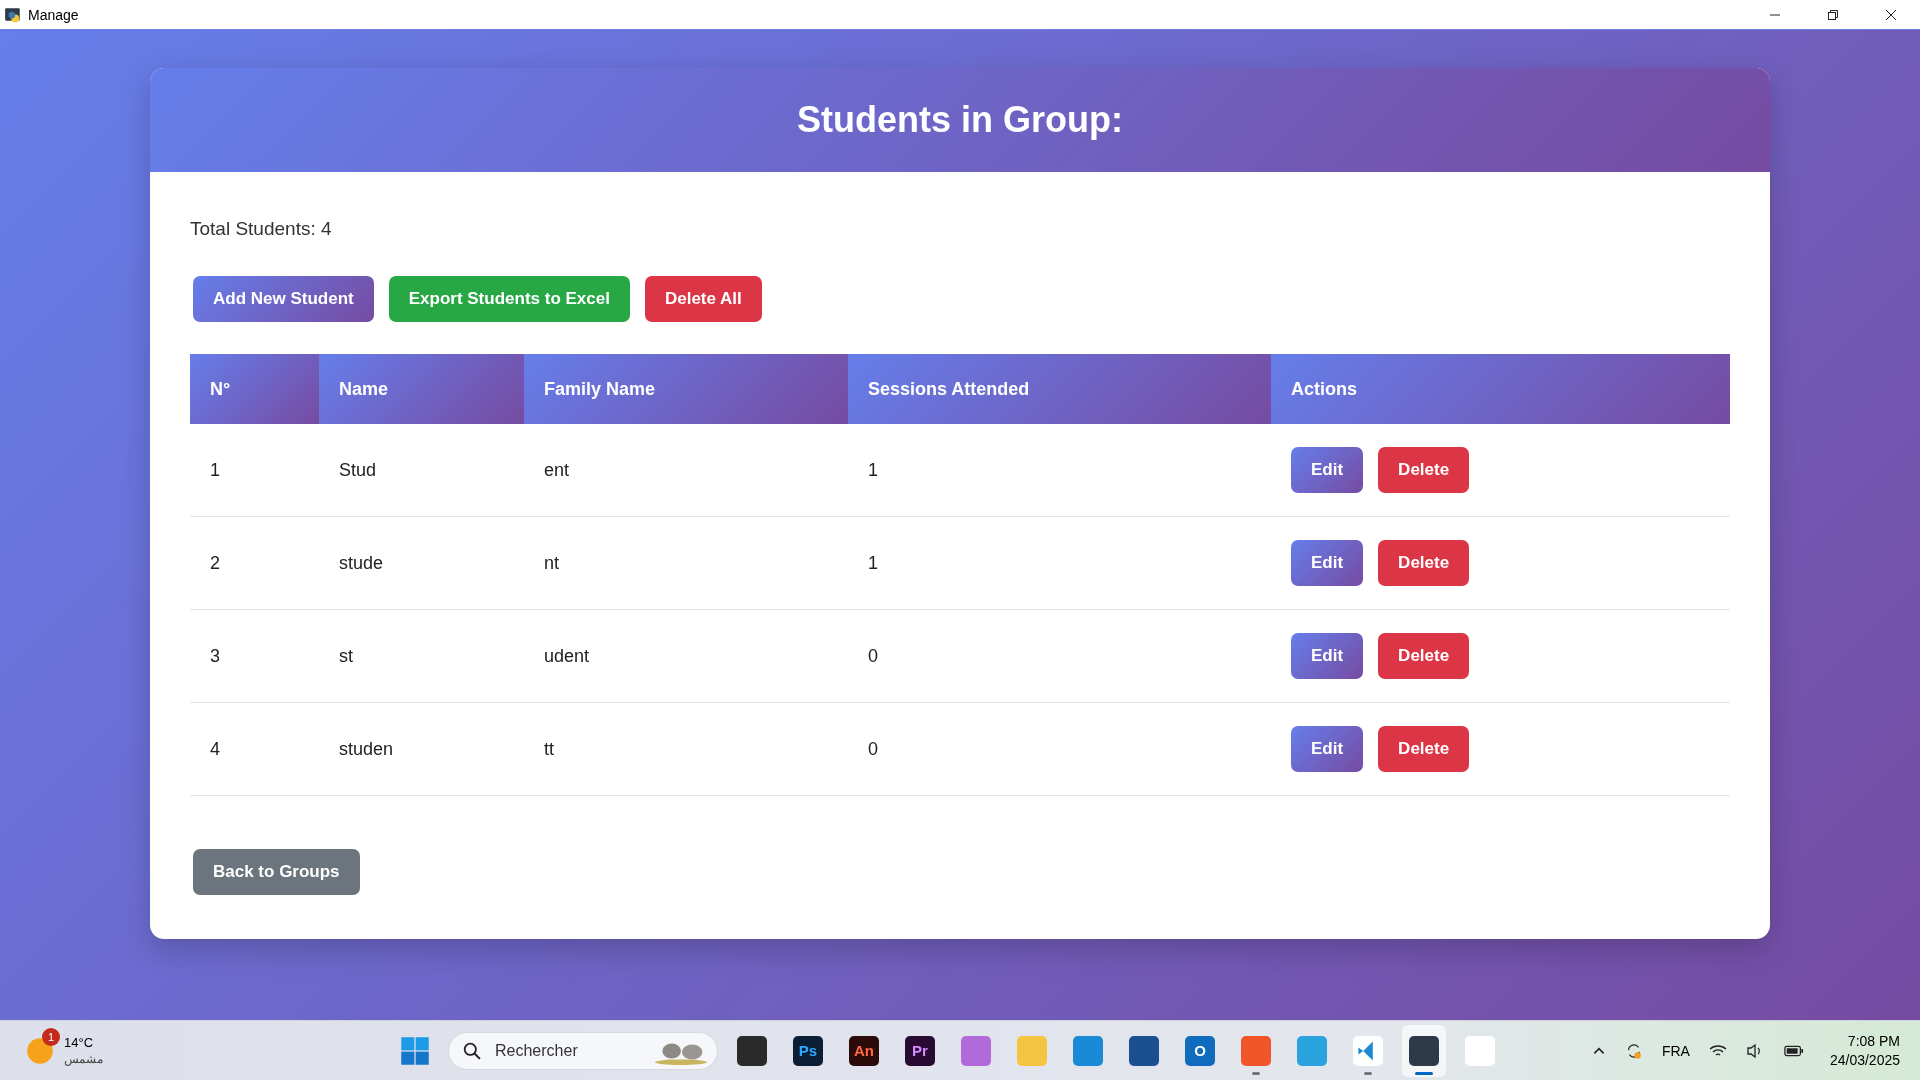  I want to click on temperature: 14°C, so click(79, 1042).